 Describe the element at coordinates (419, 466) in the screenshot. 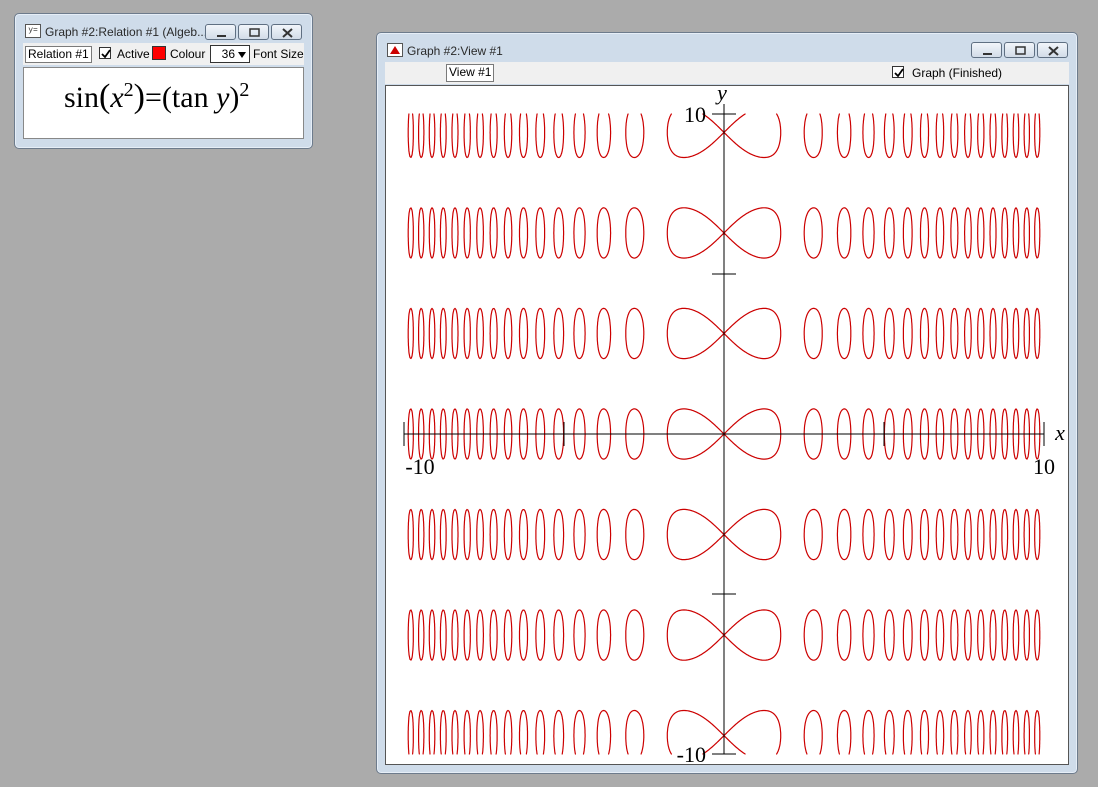

I see `x-min-label: -10` at that location.